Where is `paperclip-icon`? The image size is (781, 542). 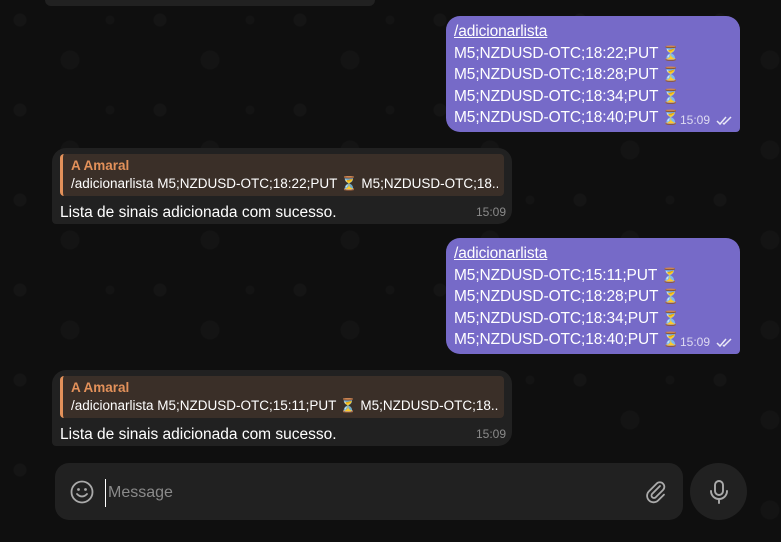 paperclip-icon is located at coordinates (656, 492).